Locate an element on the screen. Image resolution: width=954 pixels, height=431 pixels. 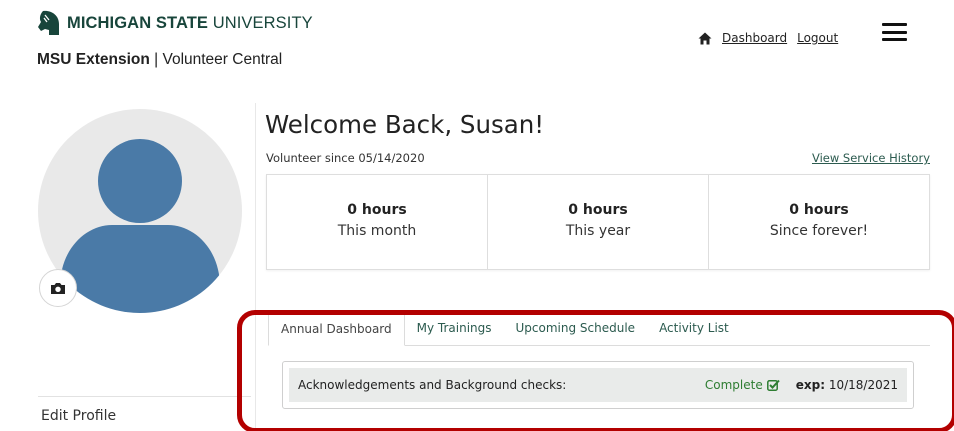
page-title: Welcome Back, Susan! is located at coordinates (405, 124).